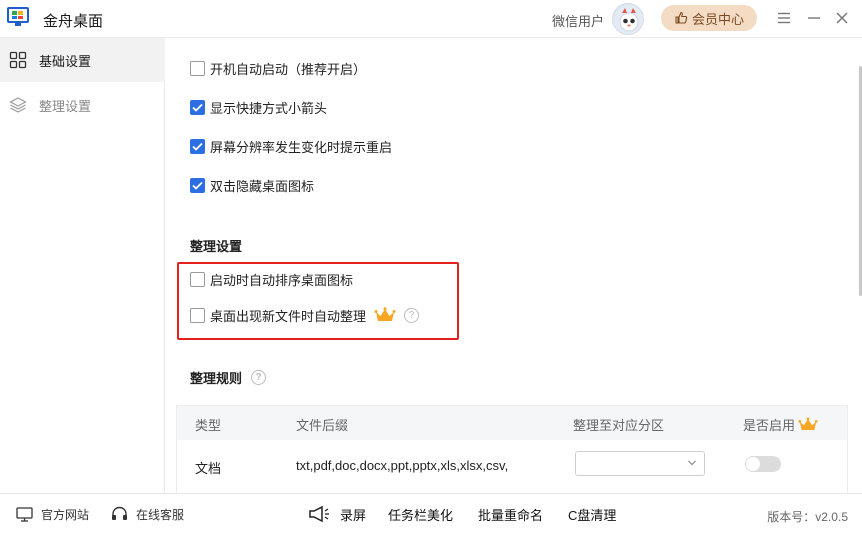 The width and height of the screenshot is (862, 533). Describe the element at coordinates (18, 105) in the screenshot. I see `layers-icon` at that location.